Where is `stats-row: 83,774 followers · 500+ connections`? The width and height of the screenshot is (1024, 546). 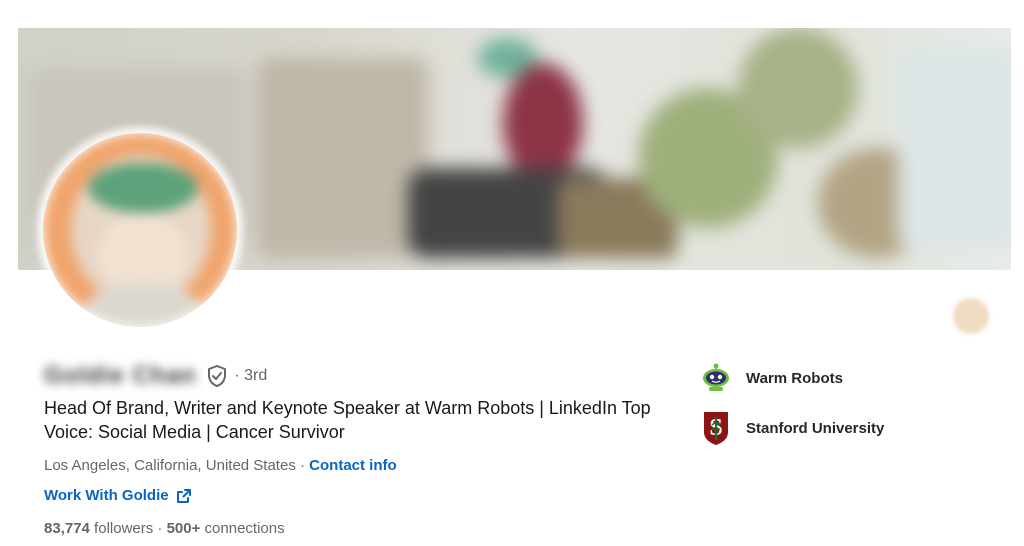
stats-row: 83,774 followers · 500+ connections is located at coordinates (164, 529).